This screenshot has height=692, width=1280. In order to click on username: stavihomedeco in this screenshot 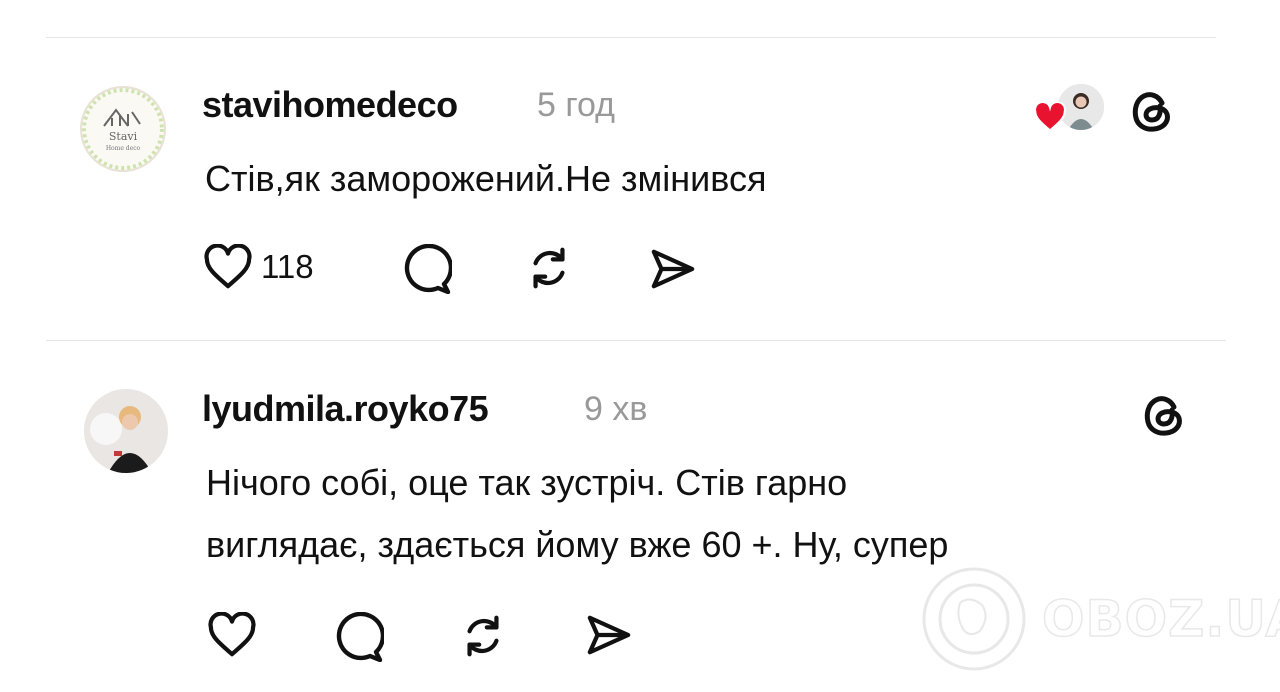, I will do `click(330, 105)`.